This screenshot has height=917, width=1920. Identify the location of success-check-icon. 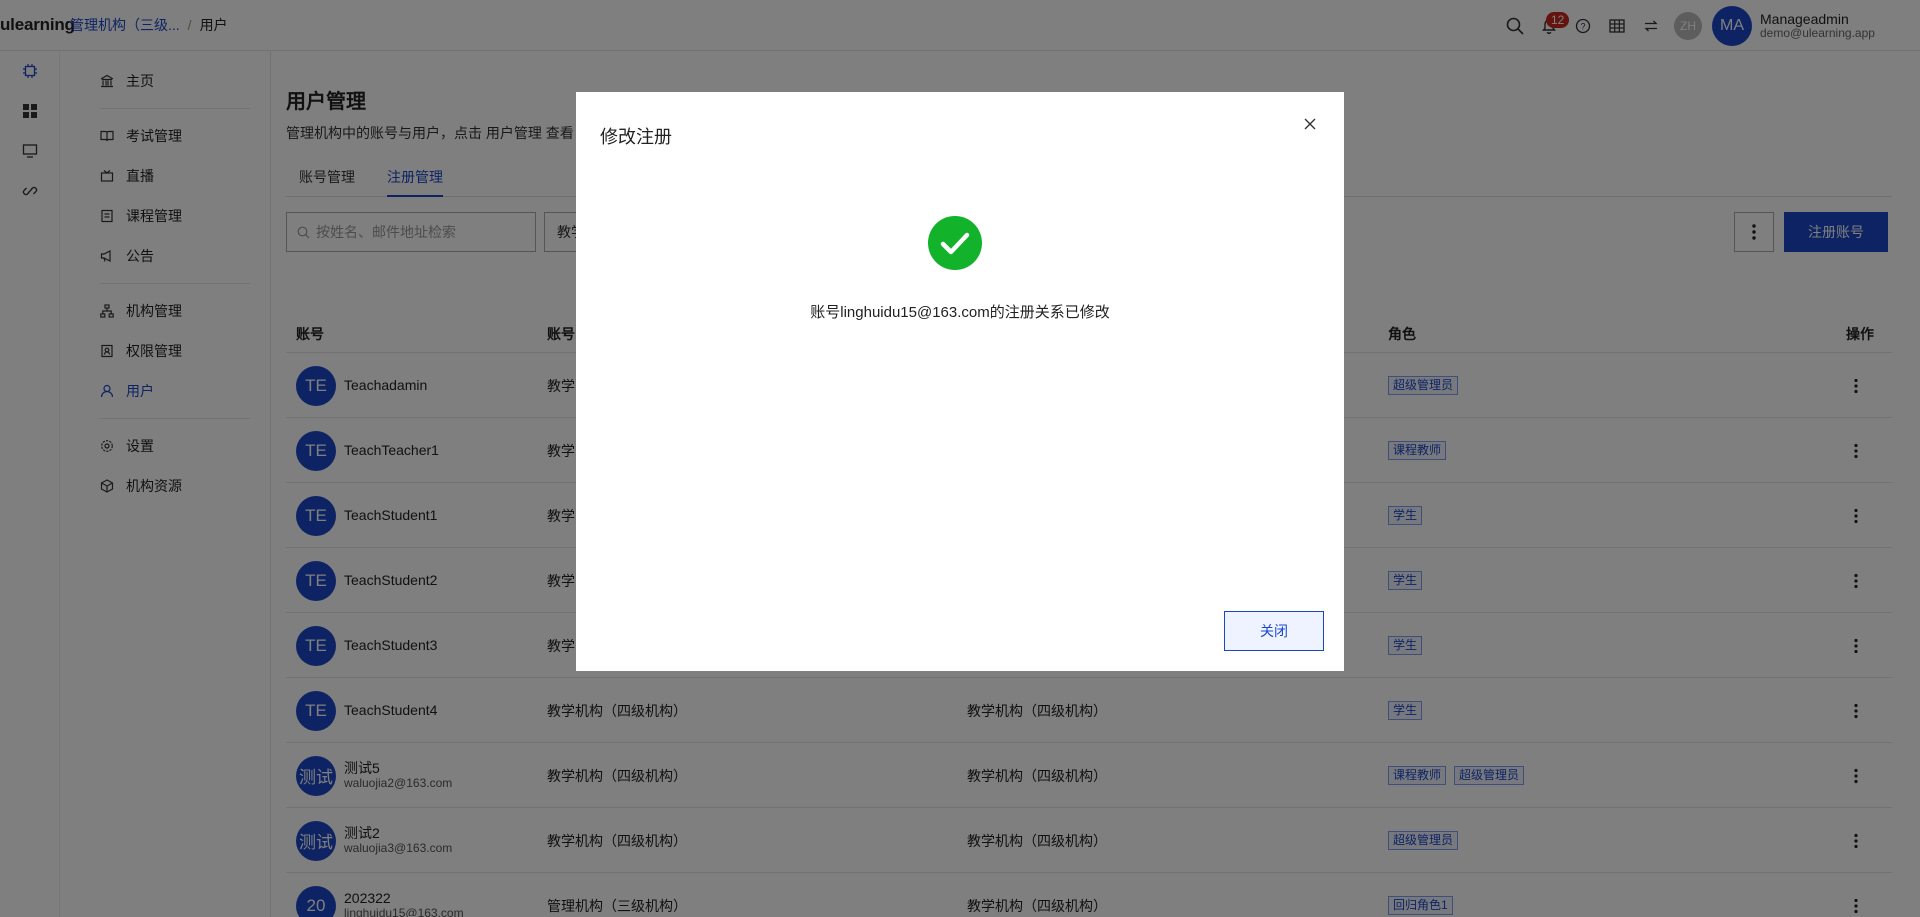
(955, 243).